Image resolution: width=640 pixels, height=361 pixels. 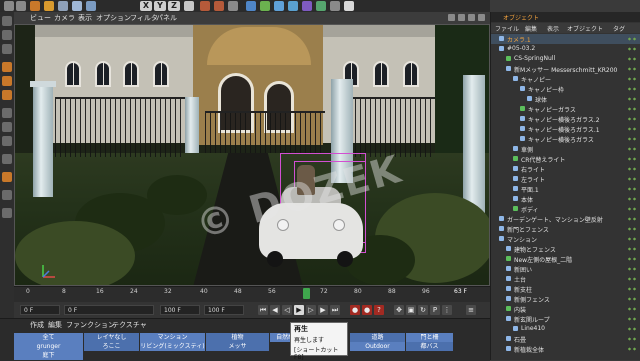 I want to click on preview-start-field: 0 F, so click(x=109, y=310).